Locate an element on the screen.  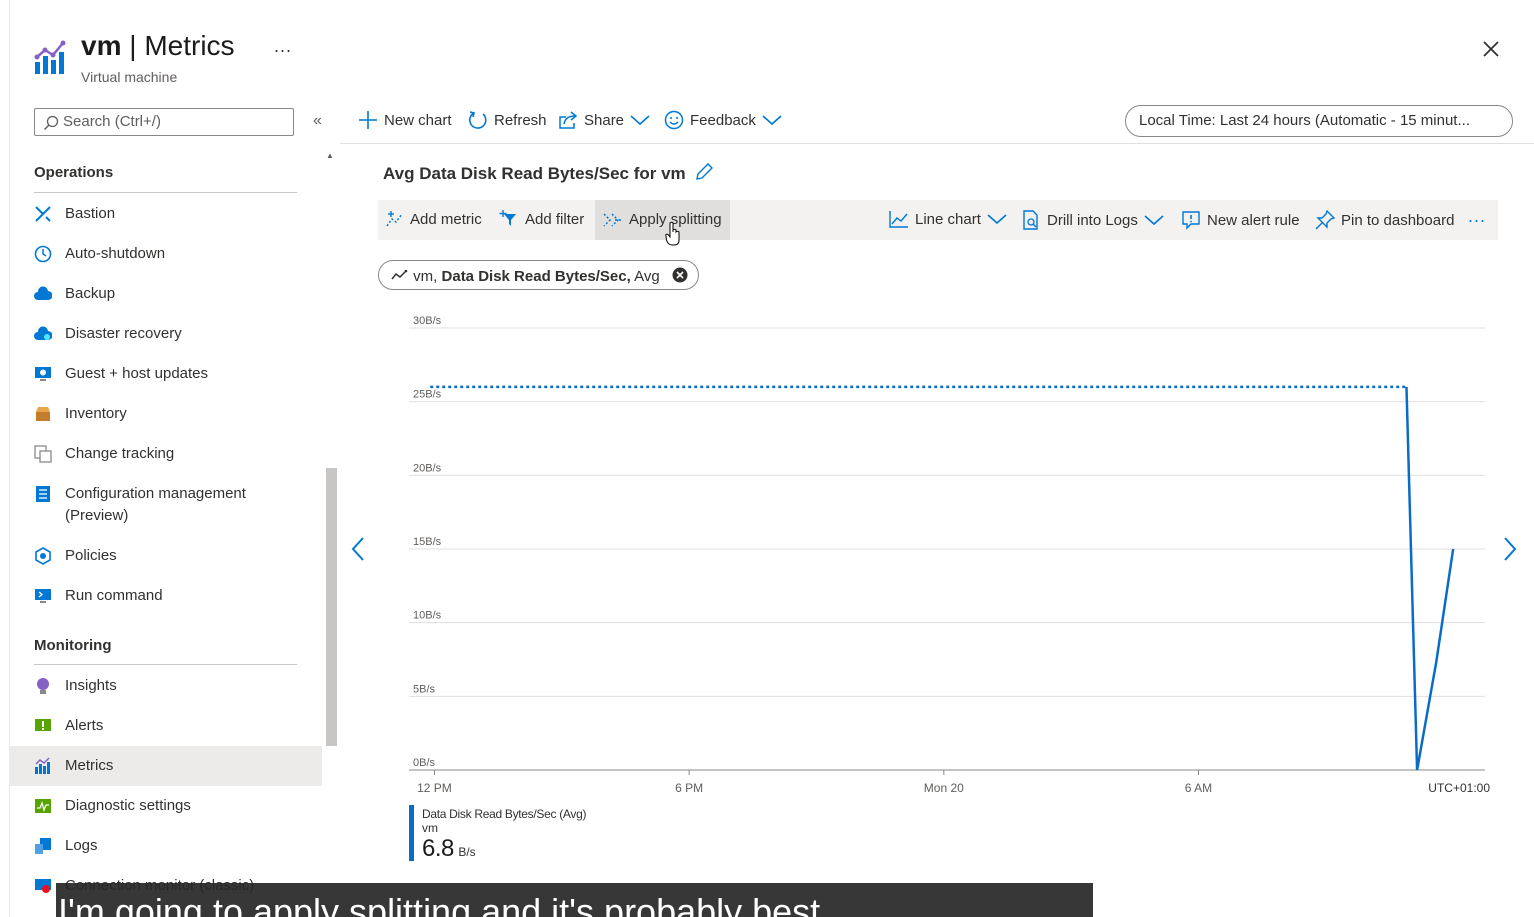
alerts-icon is located at coordinates (43, 725).